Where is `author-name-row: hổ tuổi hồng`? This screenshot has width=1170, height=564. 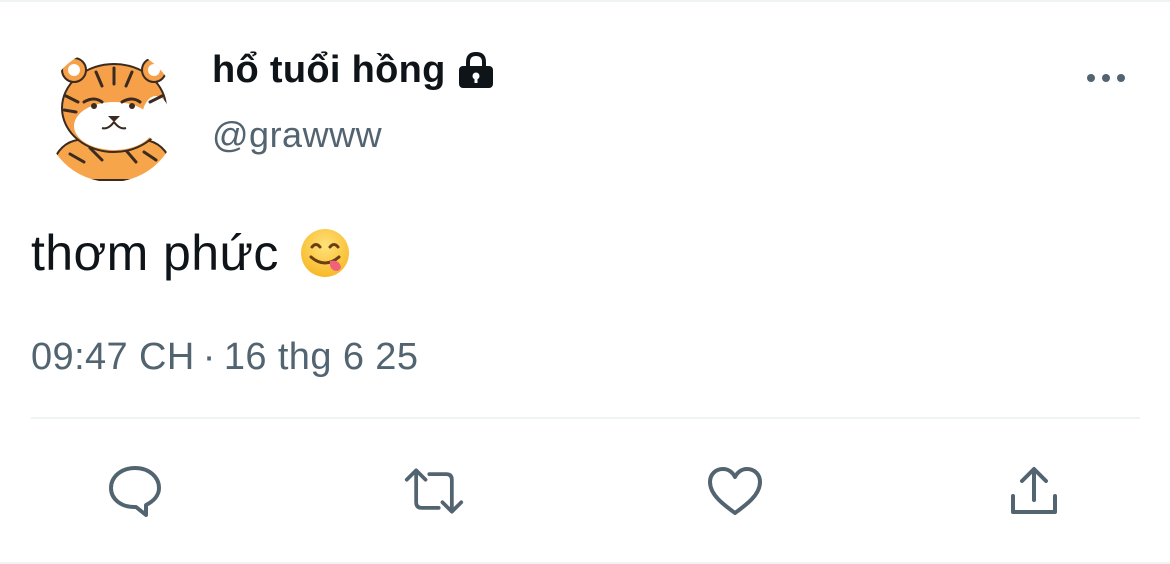
author-name-row: hổ tuổi hồng is located at coordinates (354, 70).